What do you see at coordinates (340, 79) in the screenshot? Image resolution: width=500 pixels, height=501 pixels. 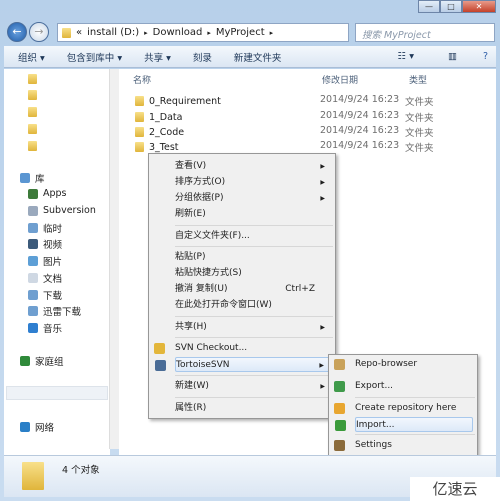 I see `column-date: 修改日期` at bounding box center [340, 79].